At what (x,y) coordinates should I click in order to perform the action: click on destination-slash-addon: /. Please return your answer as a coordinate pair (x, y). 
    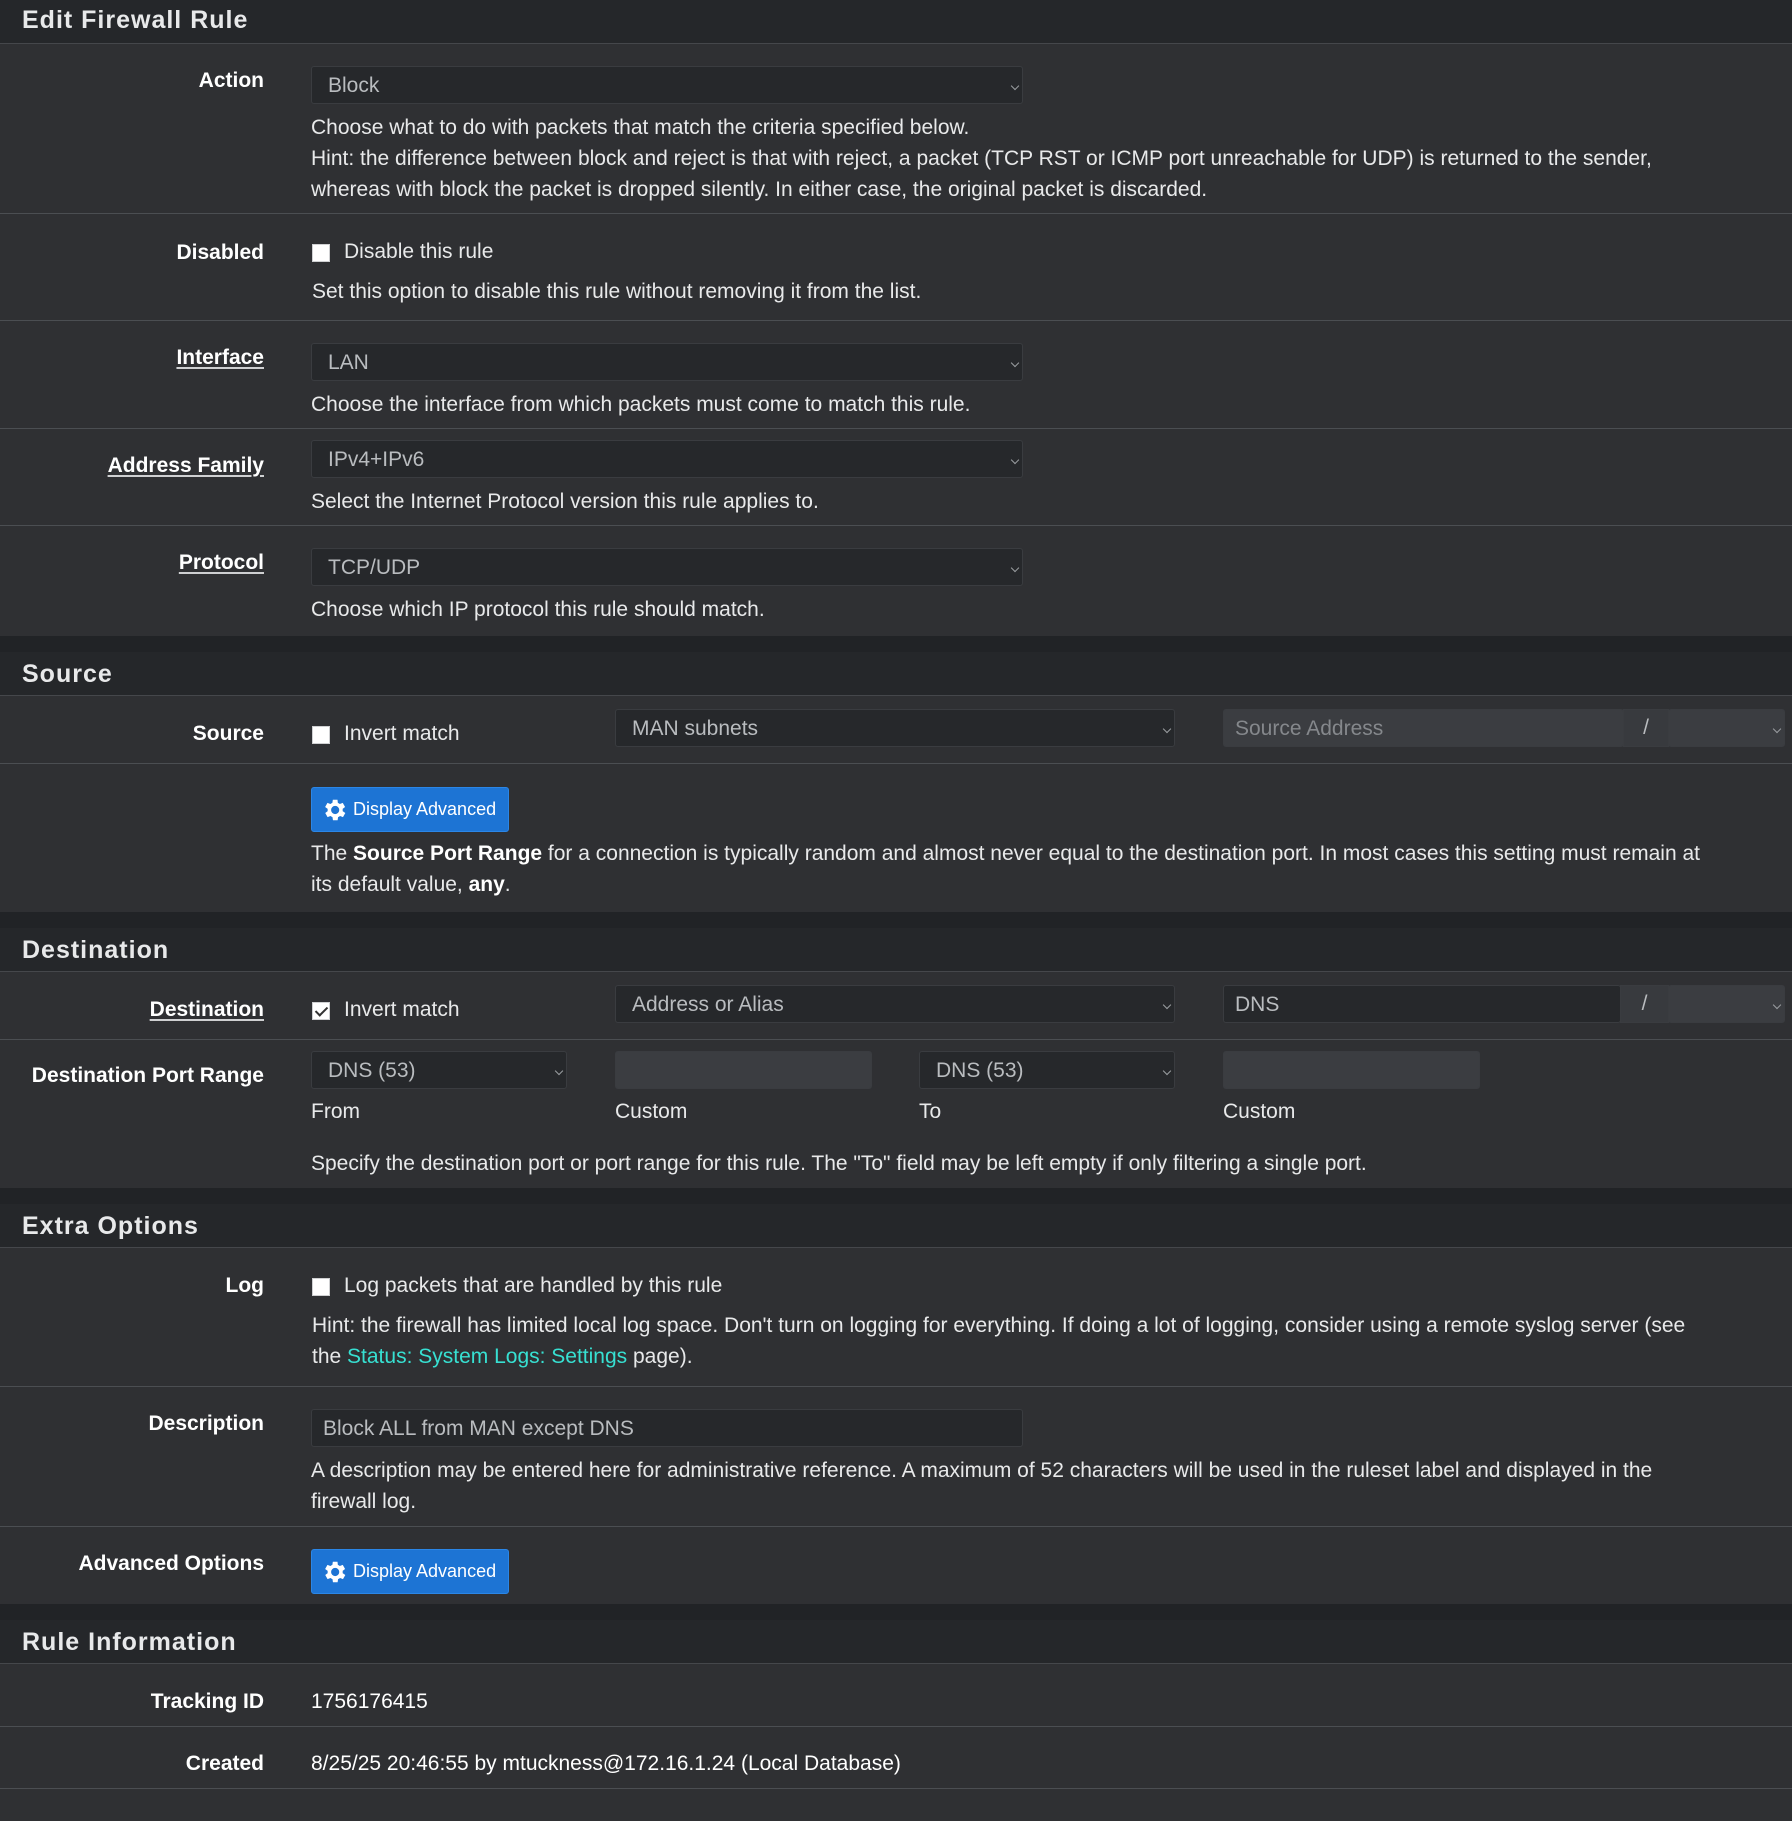
    Looking at the image, I should click on (1644, 1004).